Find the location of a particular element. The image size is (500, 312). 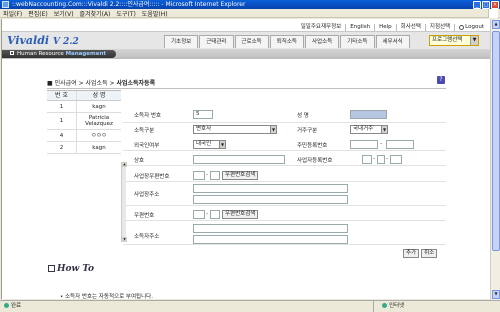

list-item: 1 kagn is located at coordinates (84, 107).